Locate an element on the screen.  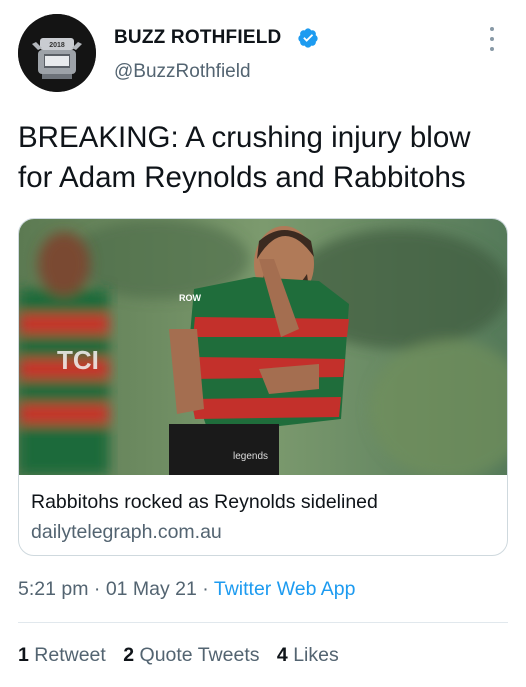
verified-badge-icon is located at coordinates (308, 38).